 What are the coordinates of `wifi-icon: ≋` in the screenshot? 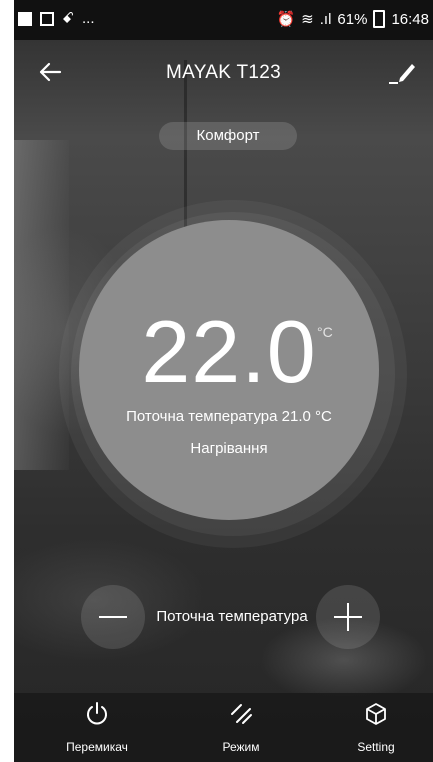 It's located at (307, 19).